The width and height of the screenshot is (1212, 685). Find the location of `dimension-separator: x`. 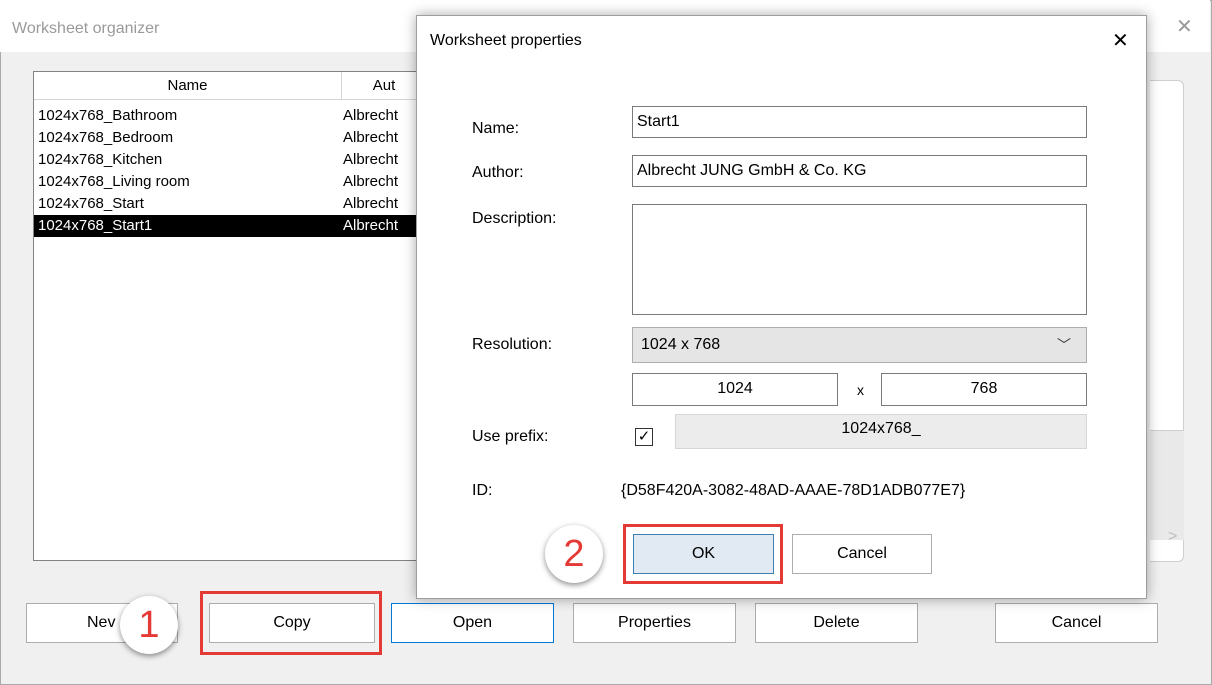

dimension-separator: x is located at coordinates (860, 390).